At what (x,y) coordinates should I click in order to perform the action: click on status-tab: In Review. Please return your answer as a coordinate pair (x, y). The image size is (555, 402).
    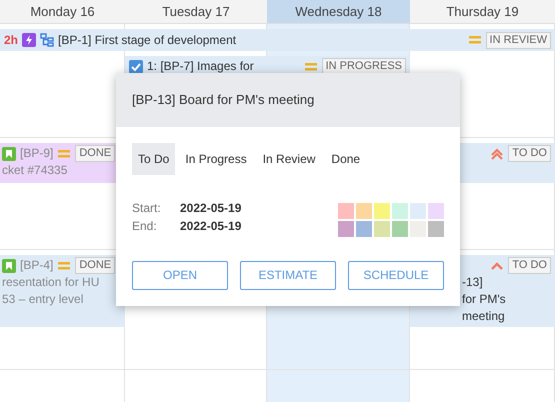
    Looking at the image, I should click on (289, 158).